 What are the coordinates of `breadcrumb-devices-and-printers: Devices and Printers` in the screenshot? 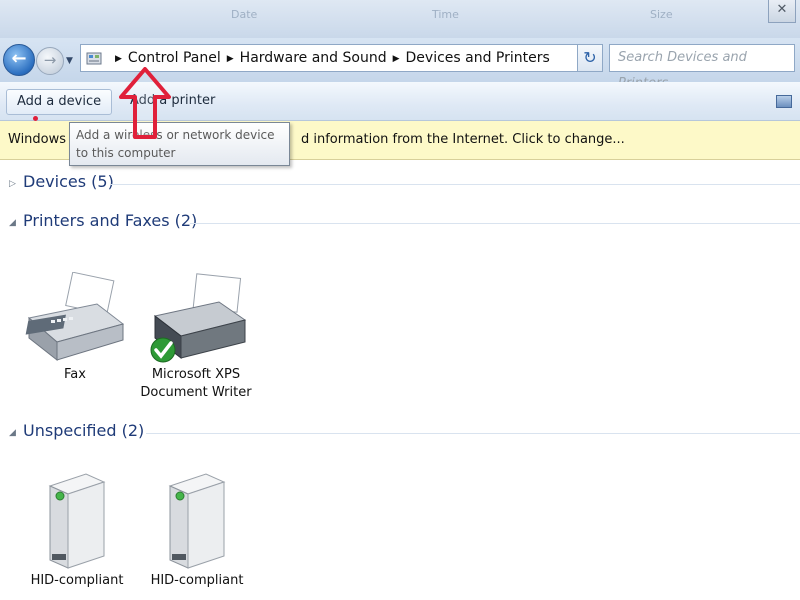 It's located at (478, 59).